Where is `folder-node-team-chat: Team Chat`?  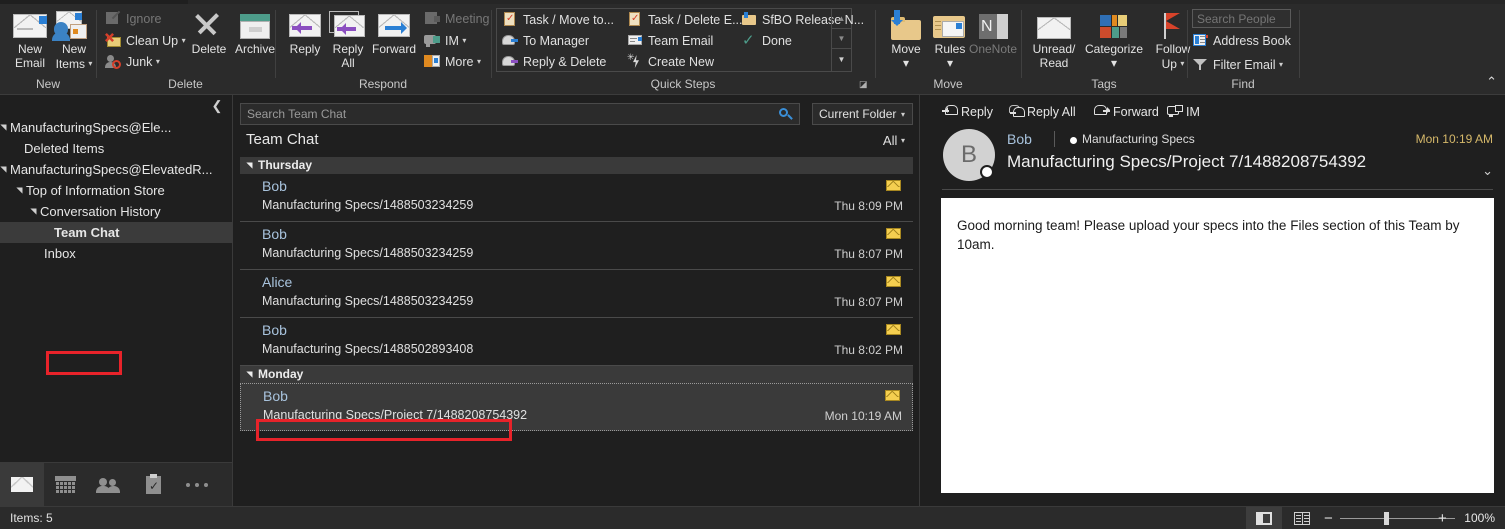
folder-node-team-chat: Team Chat is located at coordinates (116, 232).